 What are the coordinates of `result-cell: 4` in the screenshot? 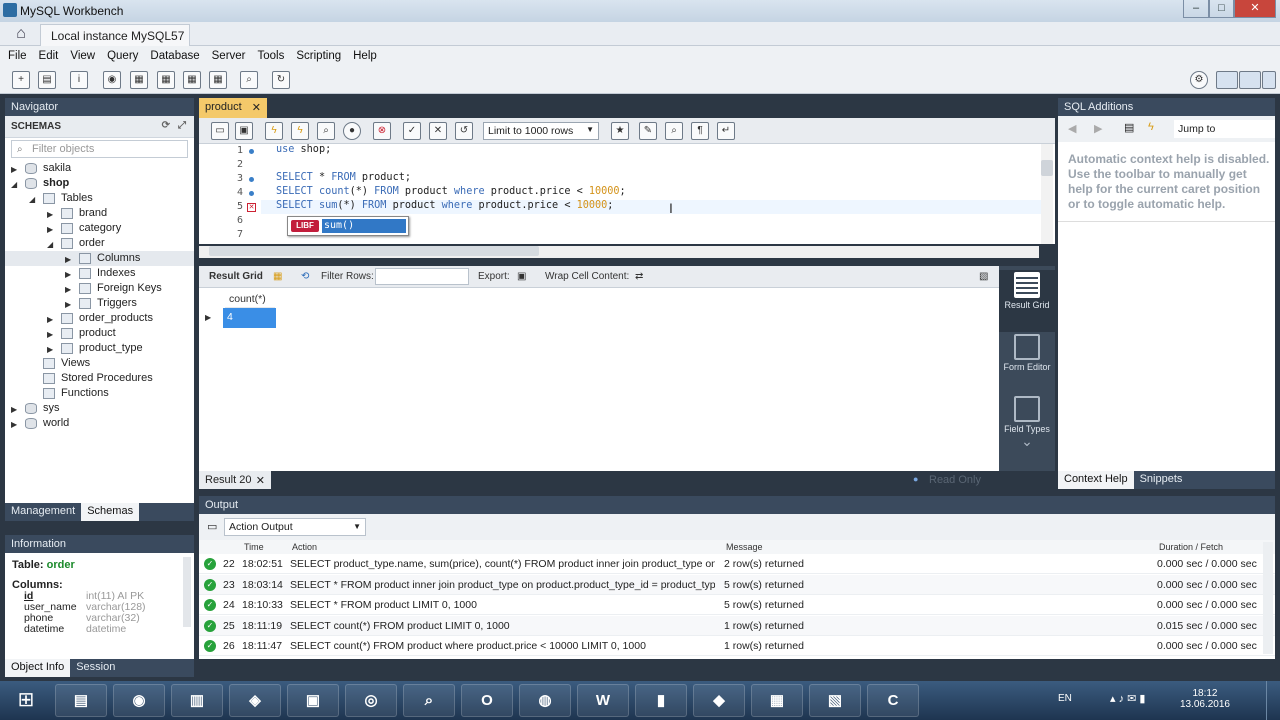 It's located at (249, 318).